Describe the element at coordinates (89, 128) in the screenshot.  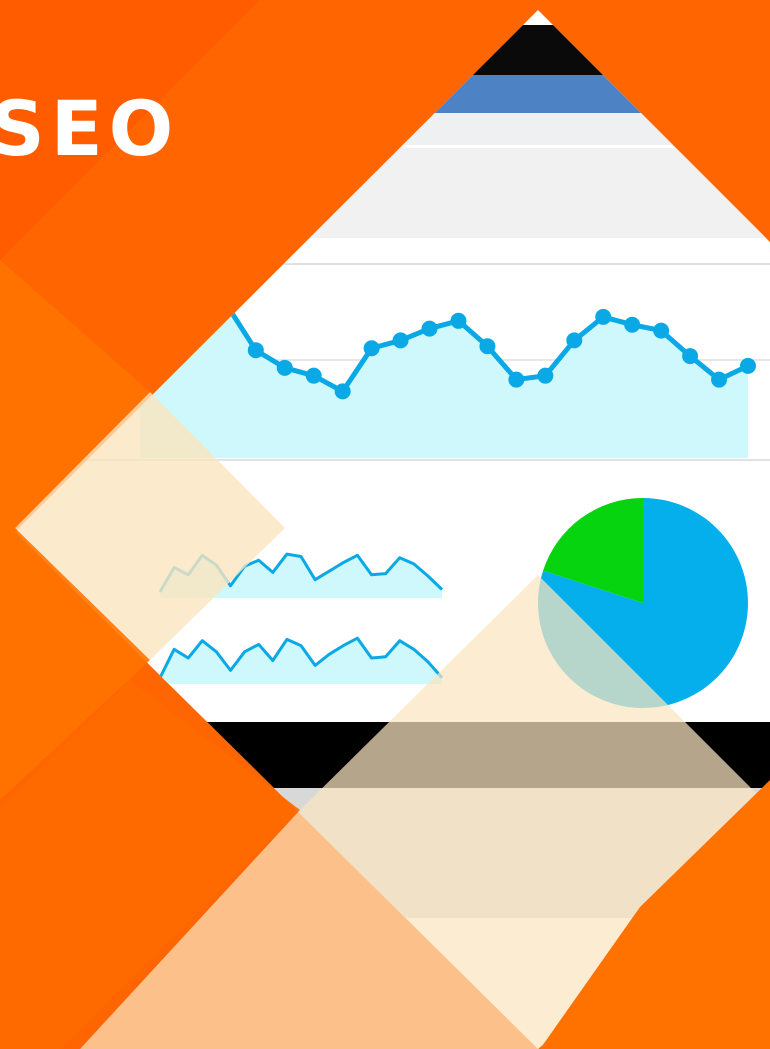
I see `headline-text: SEO` at that location.